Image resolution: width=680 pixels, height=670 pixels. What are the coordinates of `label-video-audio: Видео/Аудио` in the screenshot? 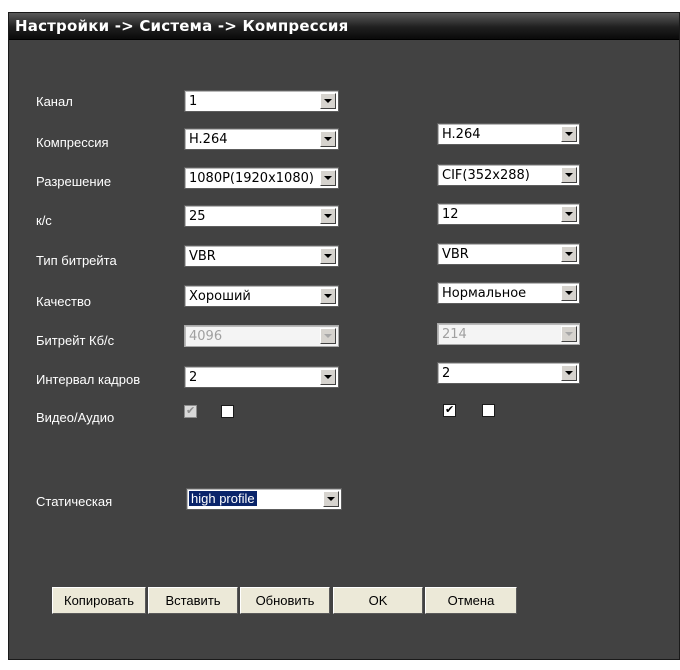 It's located at (75, 417).